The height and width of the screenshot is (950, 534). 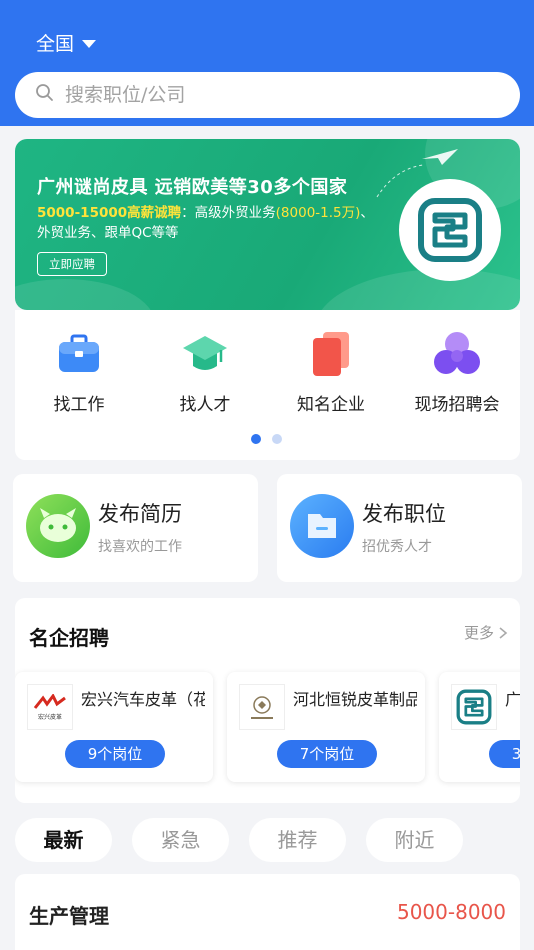 I want to click on company-name: 宏兴汽车皮革（花, so click(x=143, y=699).